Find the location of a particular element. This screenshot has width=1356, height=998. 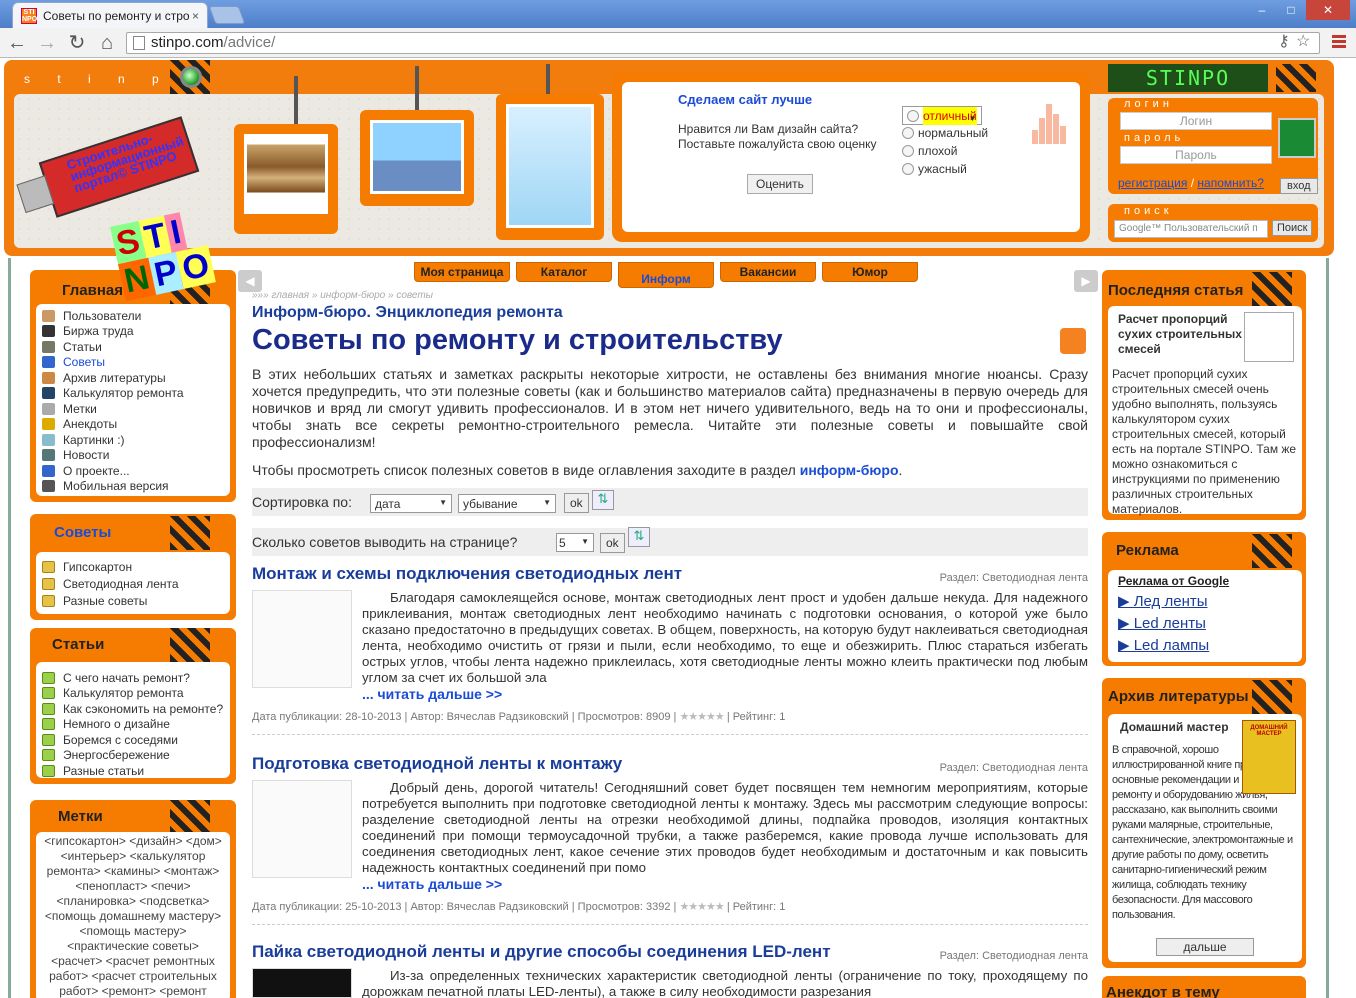

ad-link: ▶ Led ленты is located at coordinates (1205, 623).